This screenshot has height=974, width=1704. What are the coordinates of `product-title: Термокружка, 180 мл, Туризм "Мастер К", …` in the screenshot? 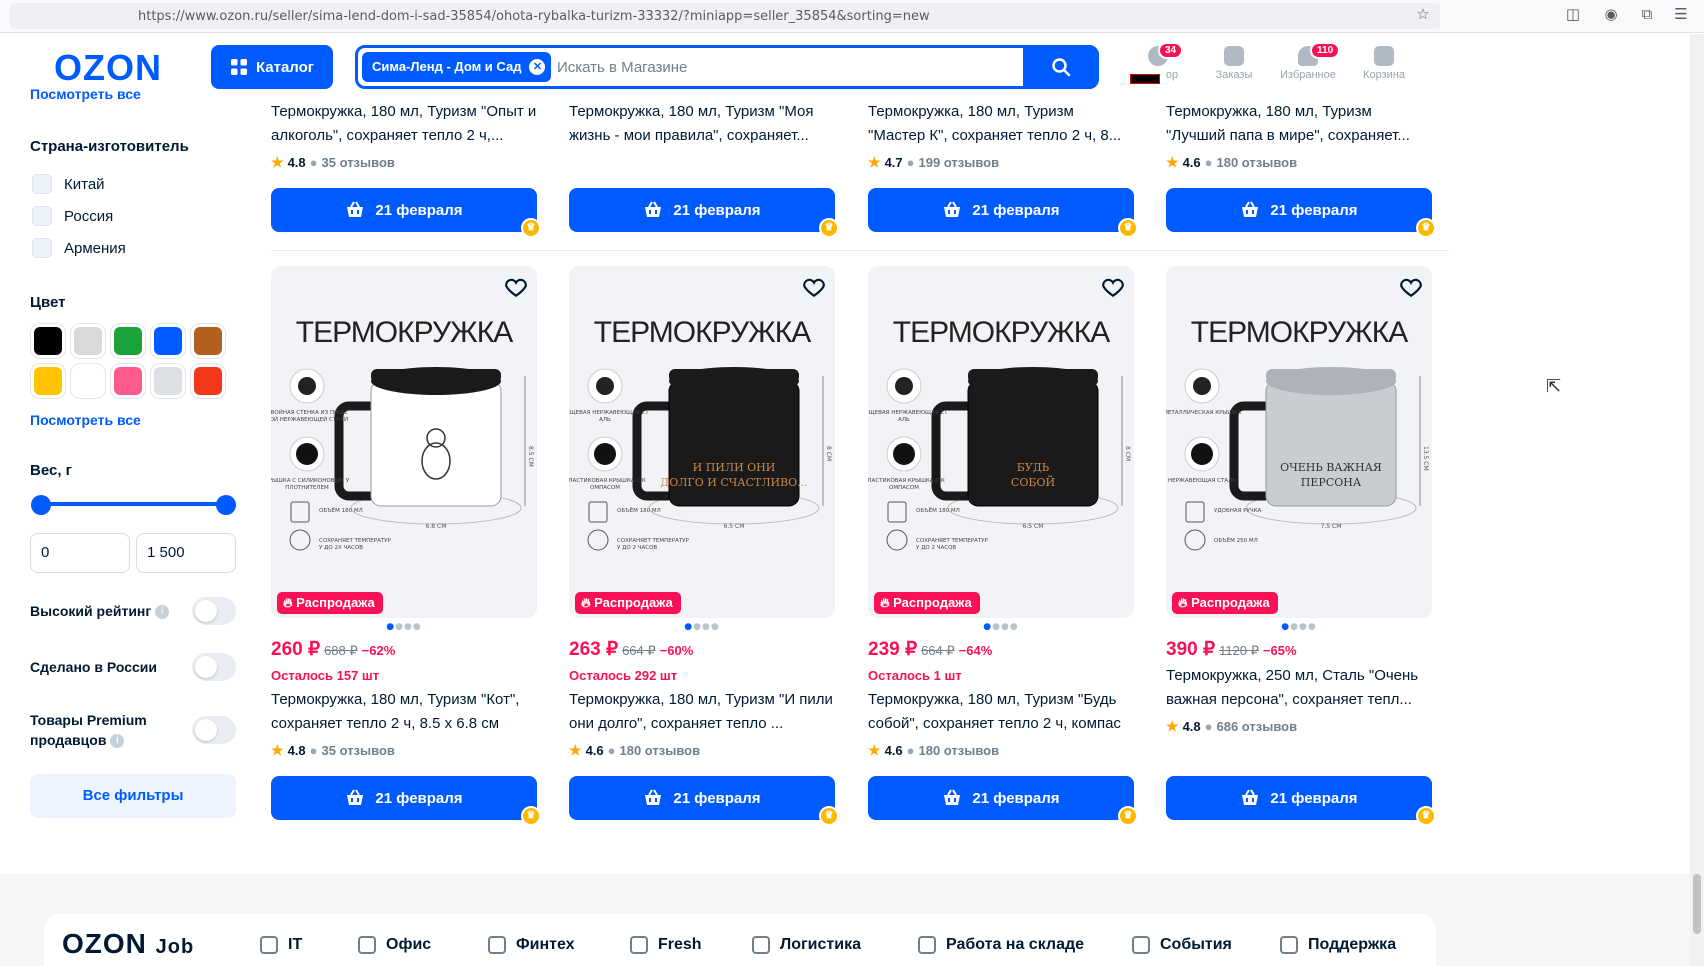 It's located at (1001, 124).